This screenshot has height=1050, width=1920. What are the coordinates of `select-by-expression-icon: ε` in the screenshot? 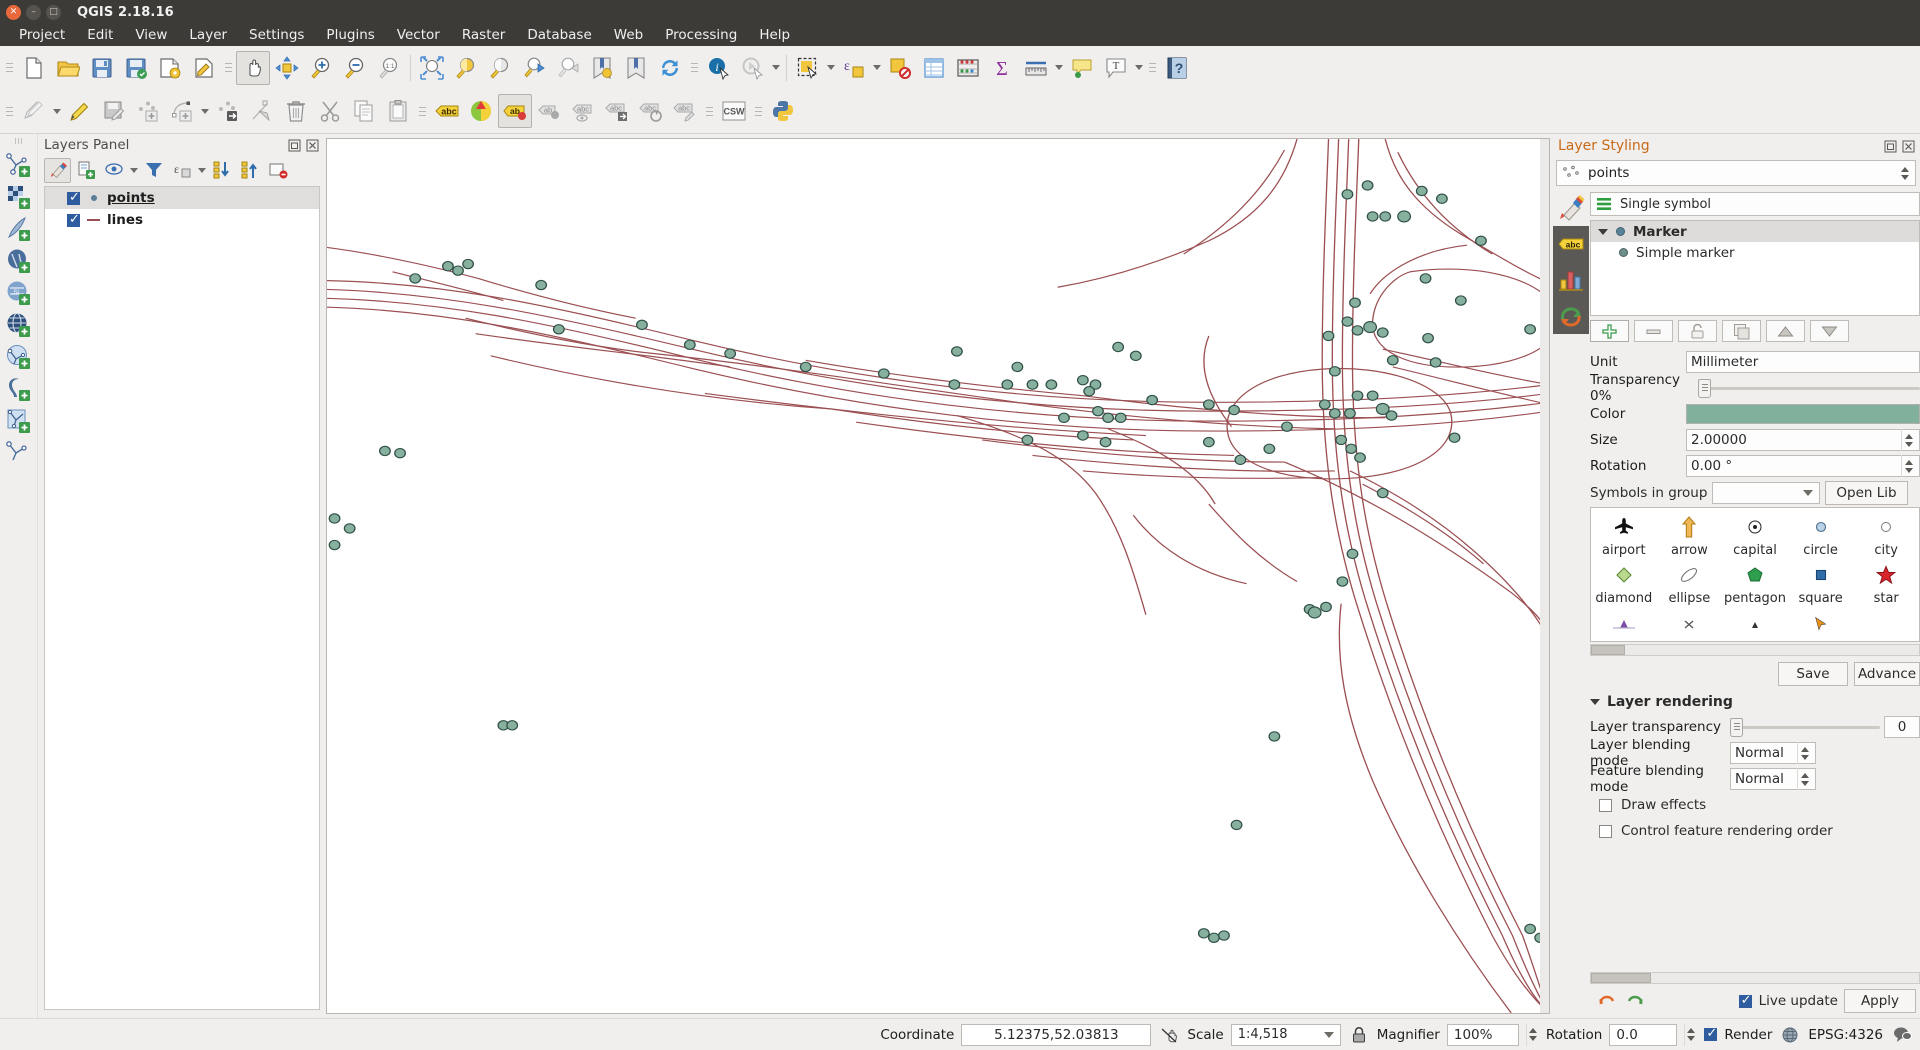 It's located at (854, 68).